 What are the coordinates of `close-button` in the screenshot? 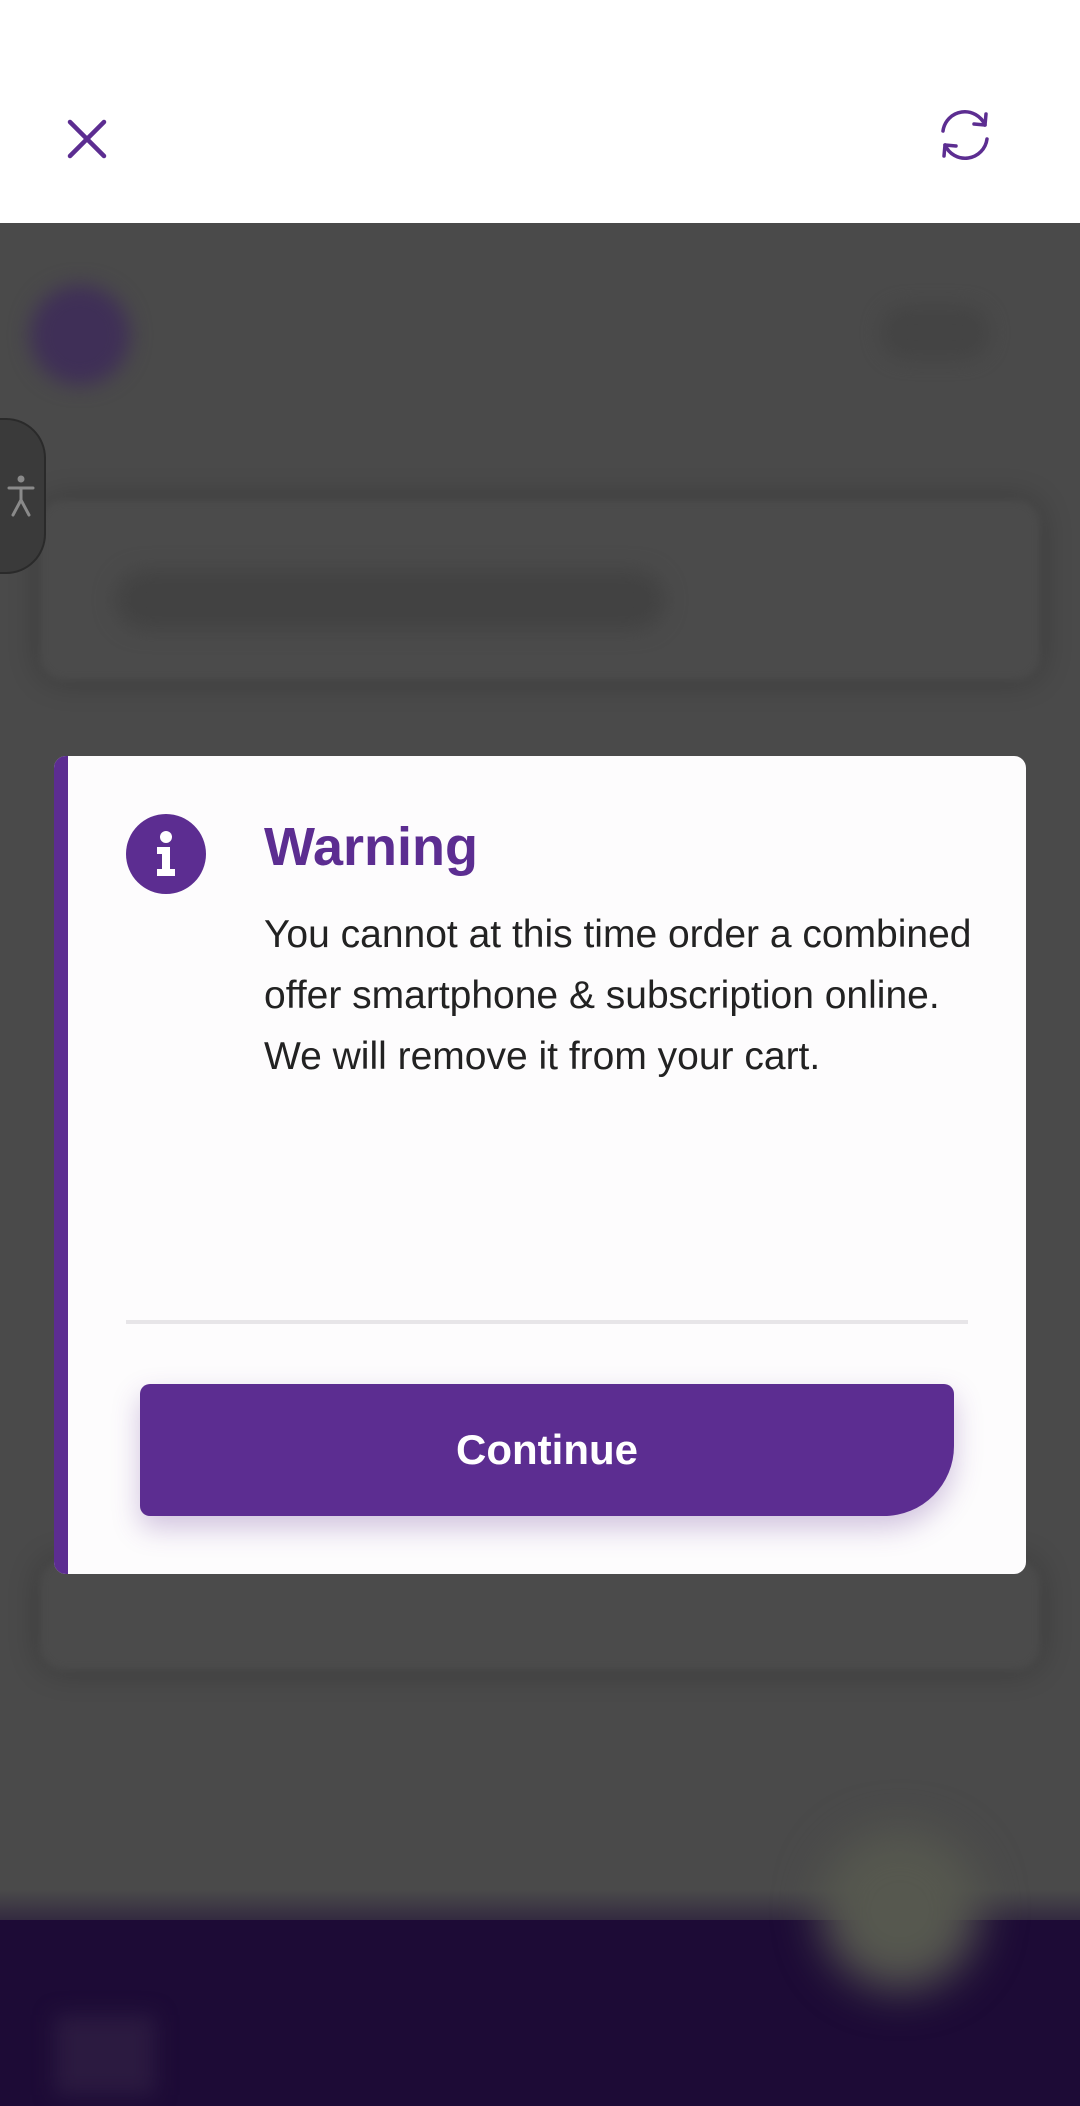 It's located at (87, 139).